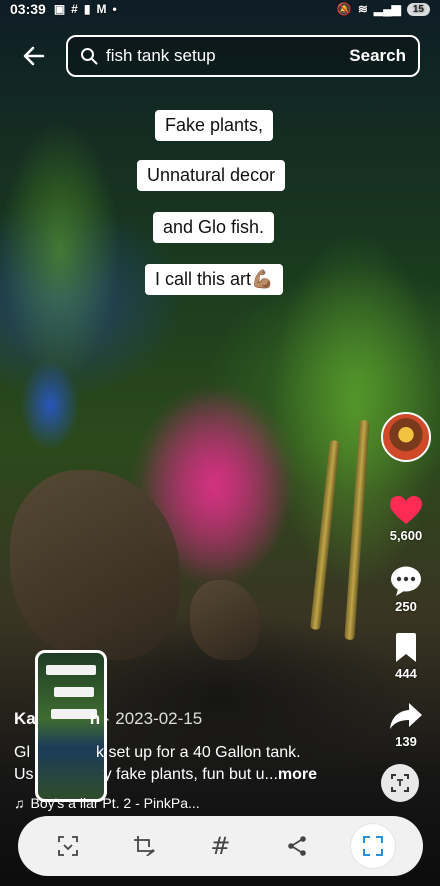 The image size is (440, 886). Describe the element at coordinates (387, 9) in the screenshot. I see `signal-icon: ▂▄▆` at that location.